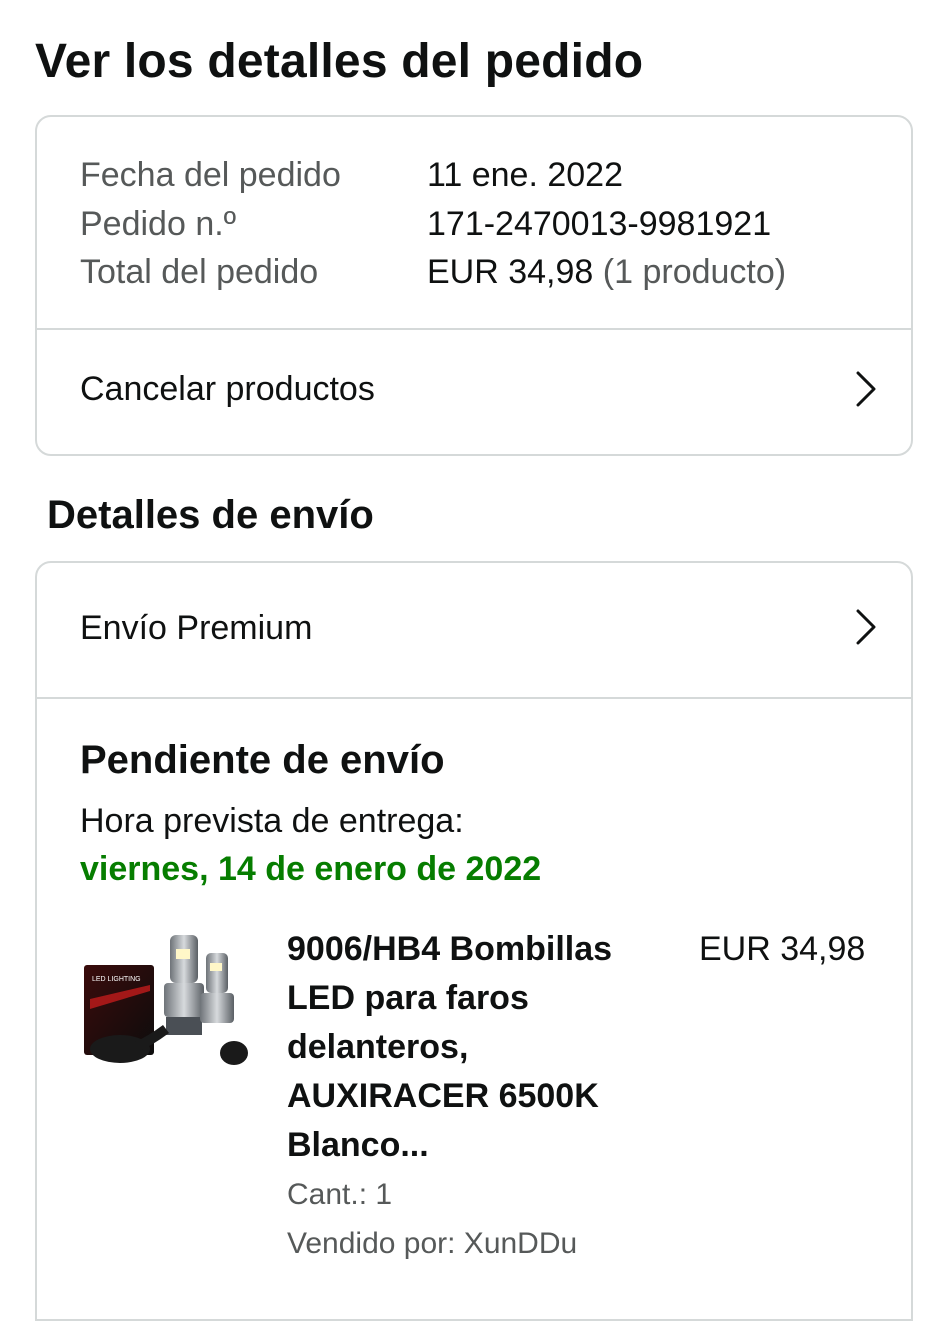  I want to click on divider, so click(474, 698).